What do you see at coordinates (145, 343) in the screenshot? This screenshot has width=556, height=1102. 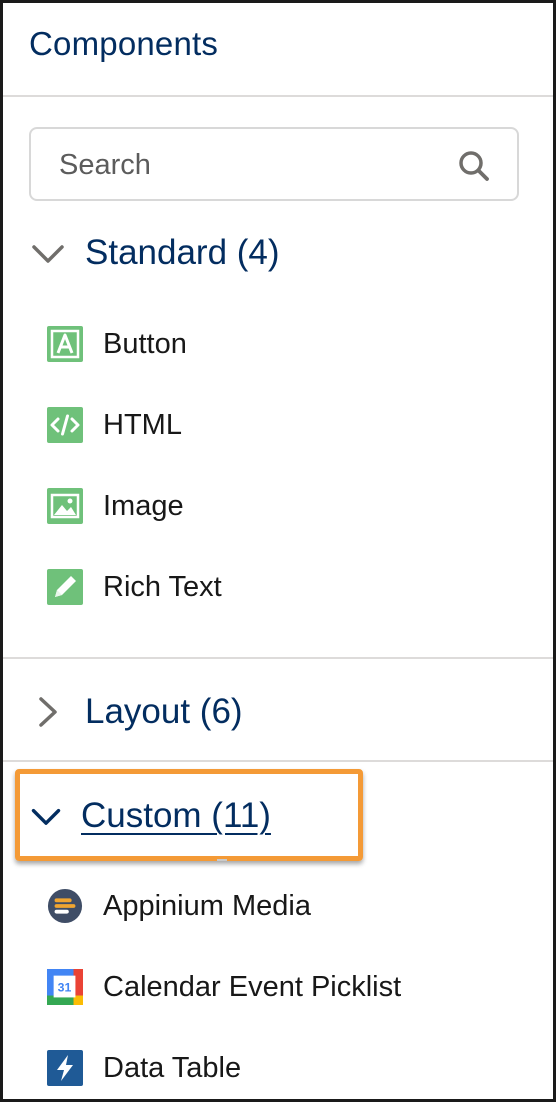 I see `component-item-label: Button` at bounding box center [145, 343].